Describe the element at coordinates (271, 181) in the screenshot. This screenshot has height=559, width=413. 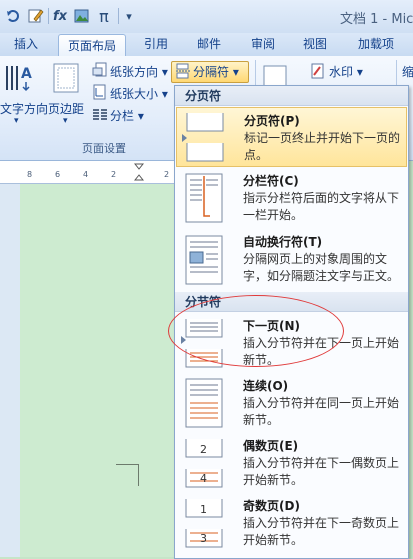
I see `menu-item-title: 分栏符(C)` at that location.